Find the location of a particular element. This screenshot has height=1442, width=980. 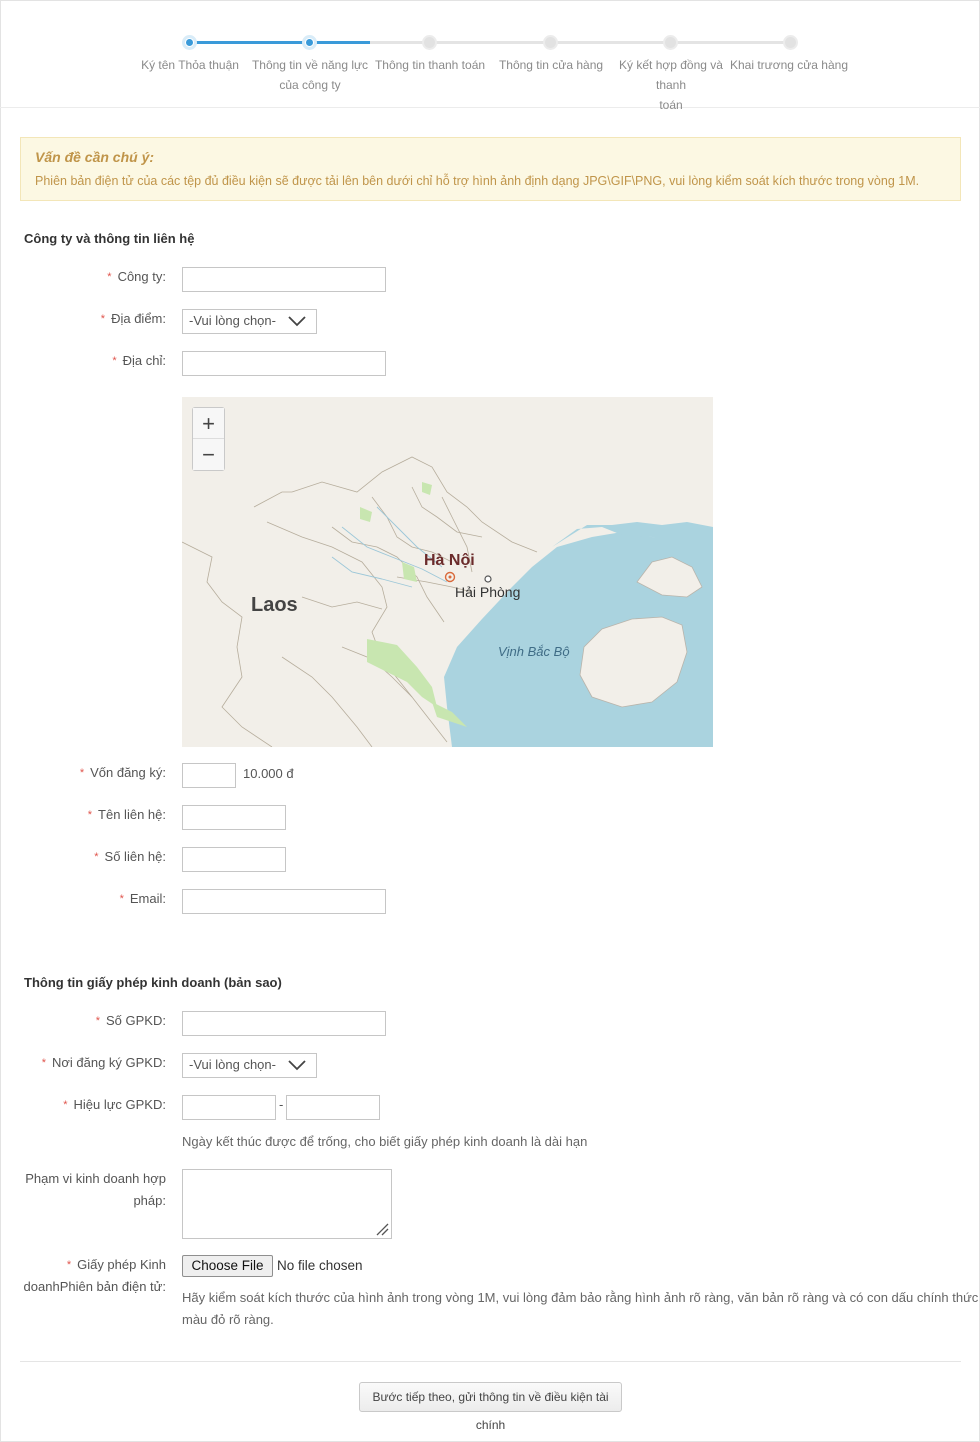

zoom-out-button: − is located at coordinates (208, 454).